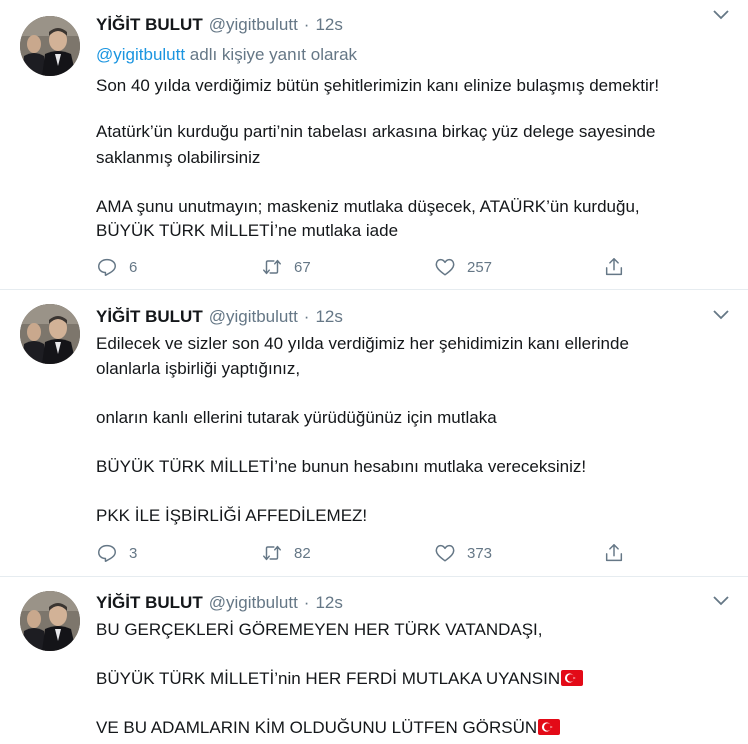 The image size is (748, 744). Describe the element at coordinates (198, 368) in the screenshot. I see `tweet-text-line: olanlarla işbirliği yaptığınız,` at that location.